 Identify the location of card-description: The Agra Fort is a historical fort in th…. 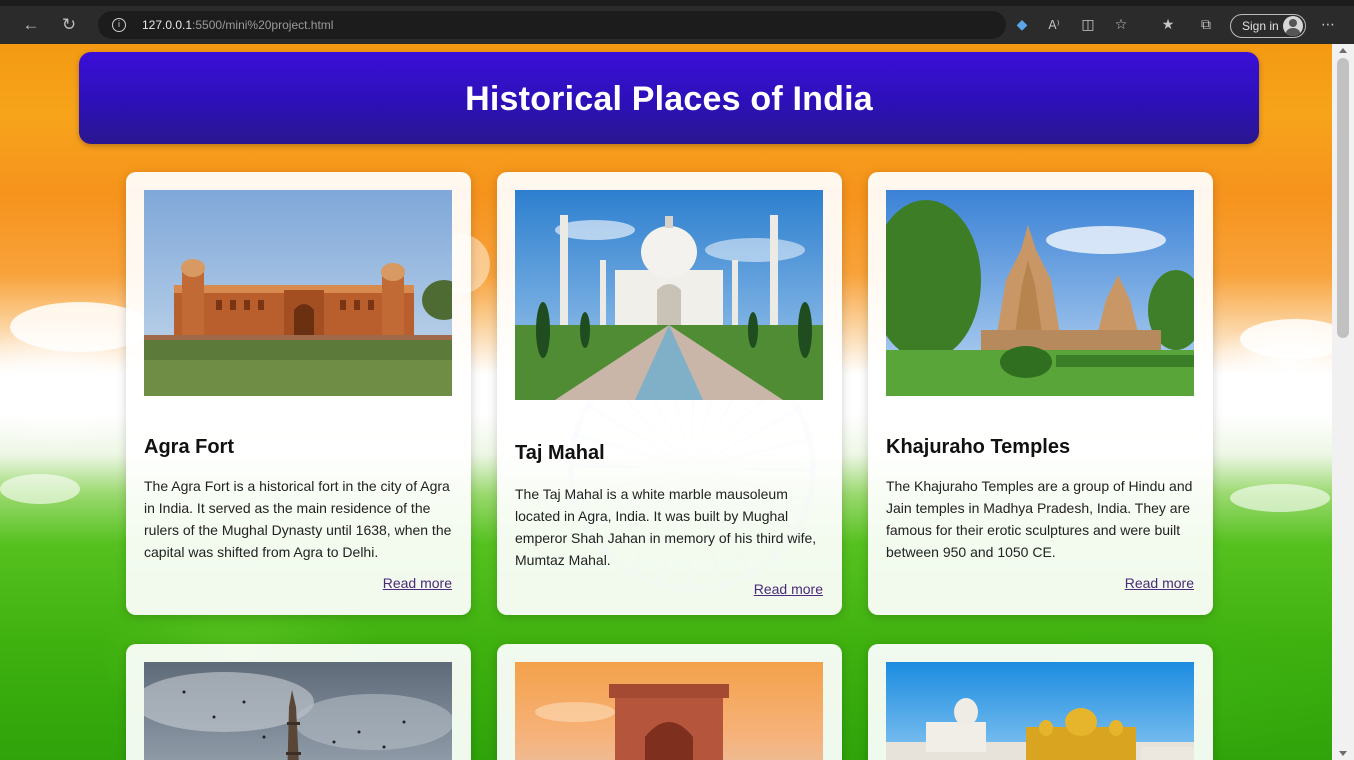
(298, 519).